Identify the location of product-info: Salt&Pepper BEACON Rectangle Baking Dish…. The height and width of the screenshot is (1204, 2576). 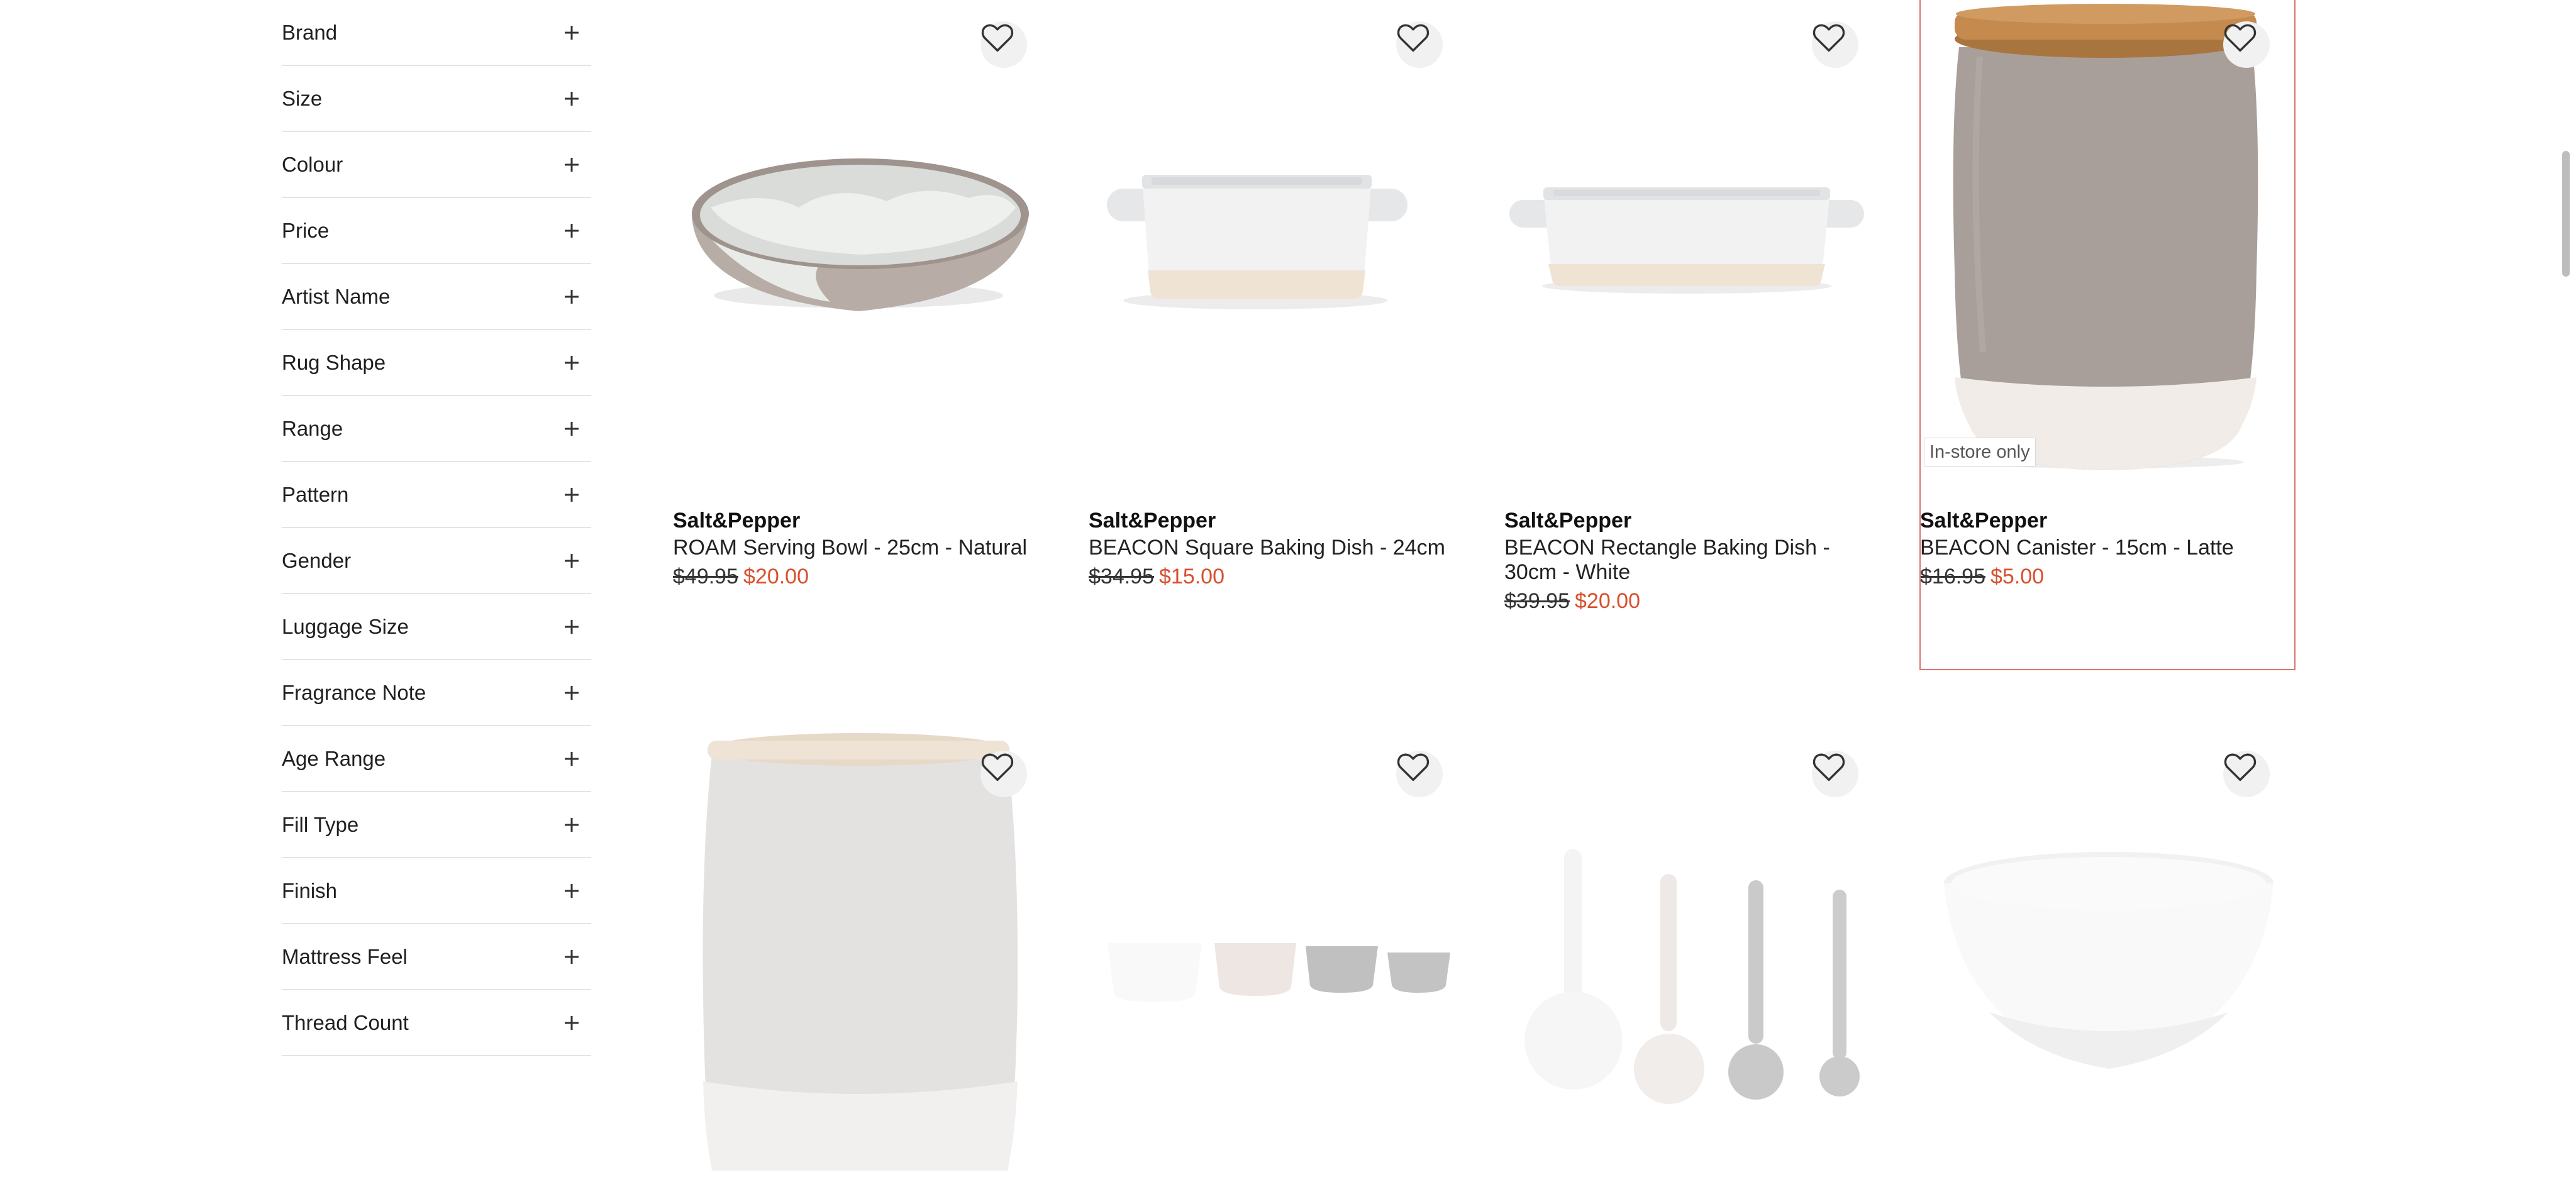
(1689, 561).